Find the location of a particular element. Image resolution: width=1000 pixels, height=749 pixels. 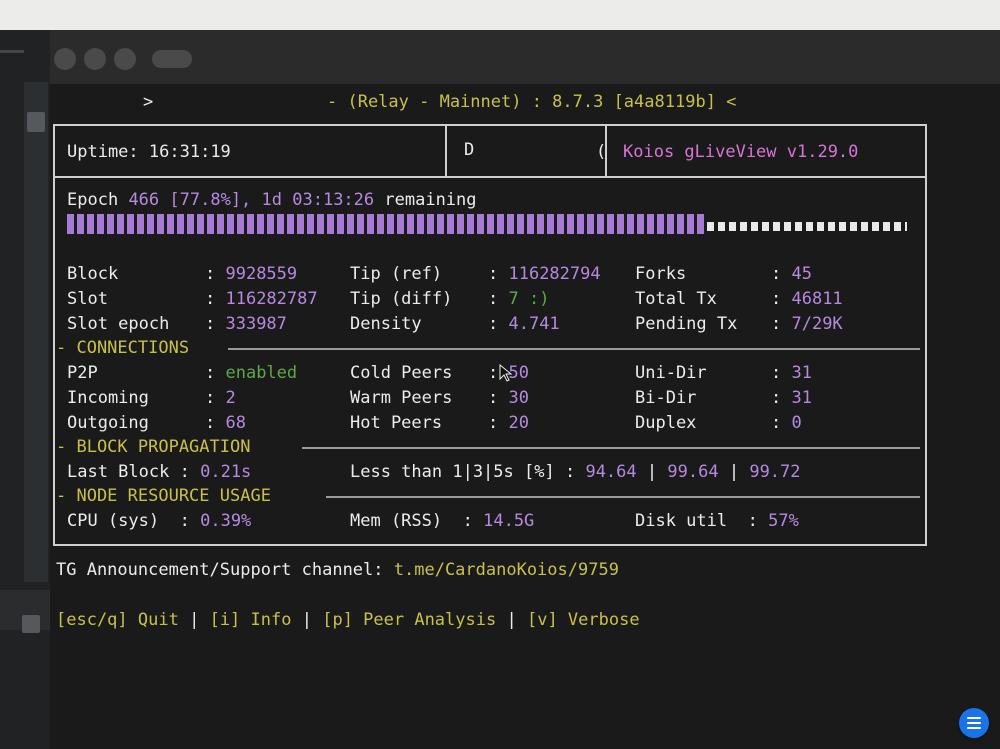

stats-rows-row-0-value-3: : 45 is located at coordinates (791, 274).